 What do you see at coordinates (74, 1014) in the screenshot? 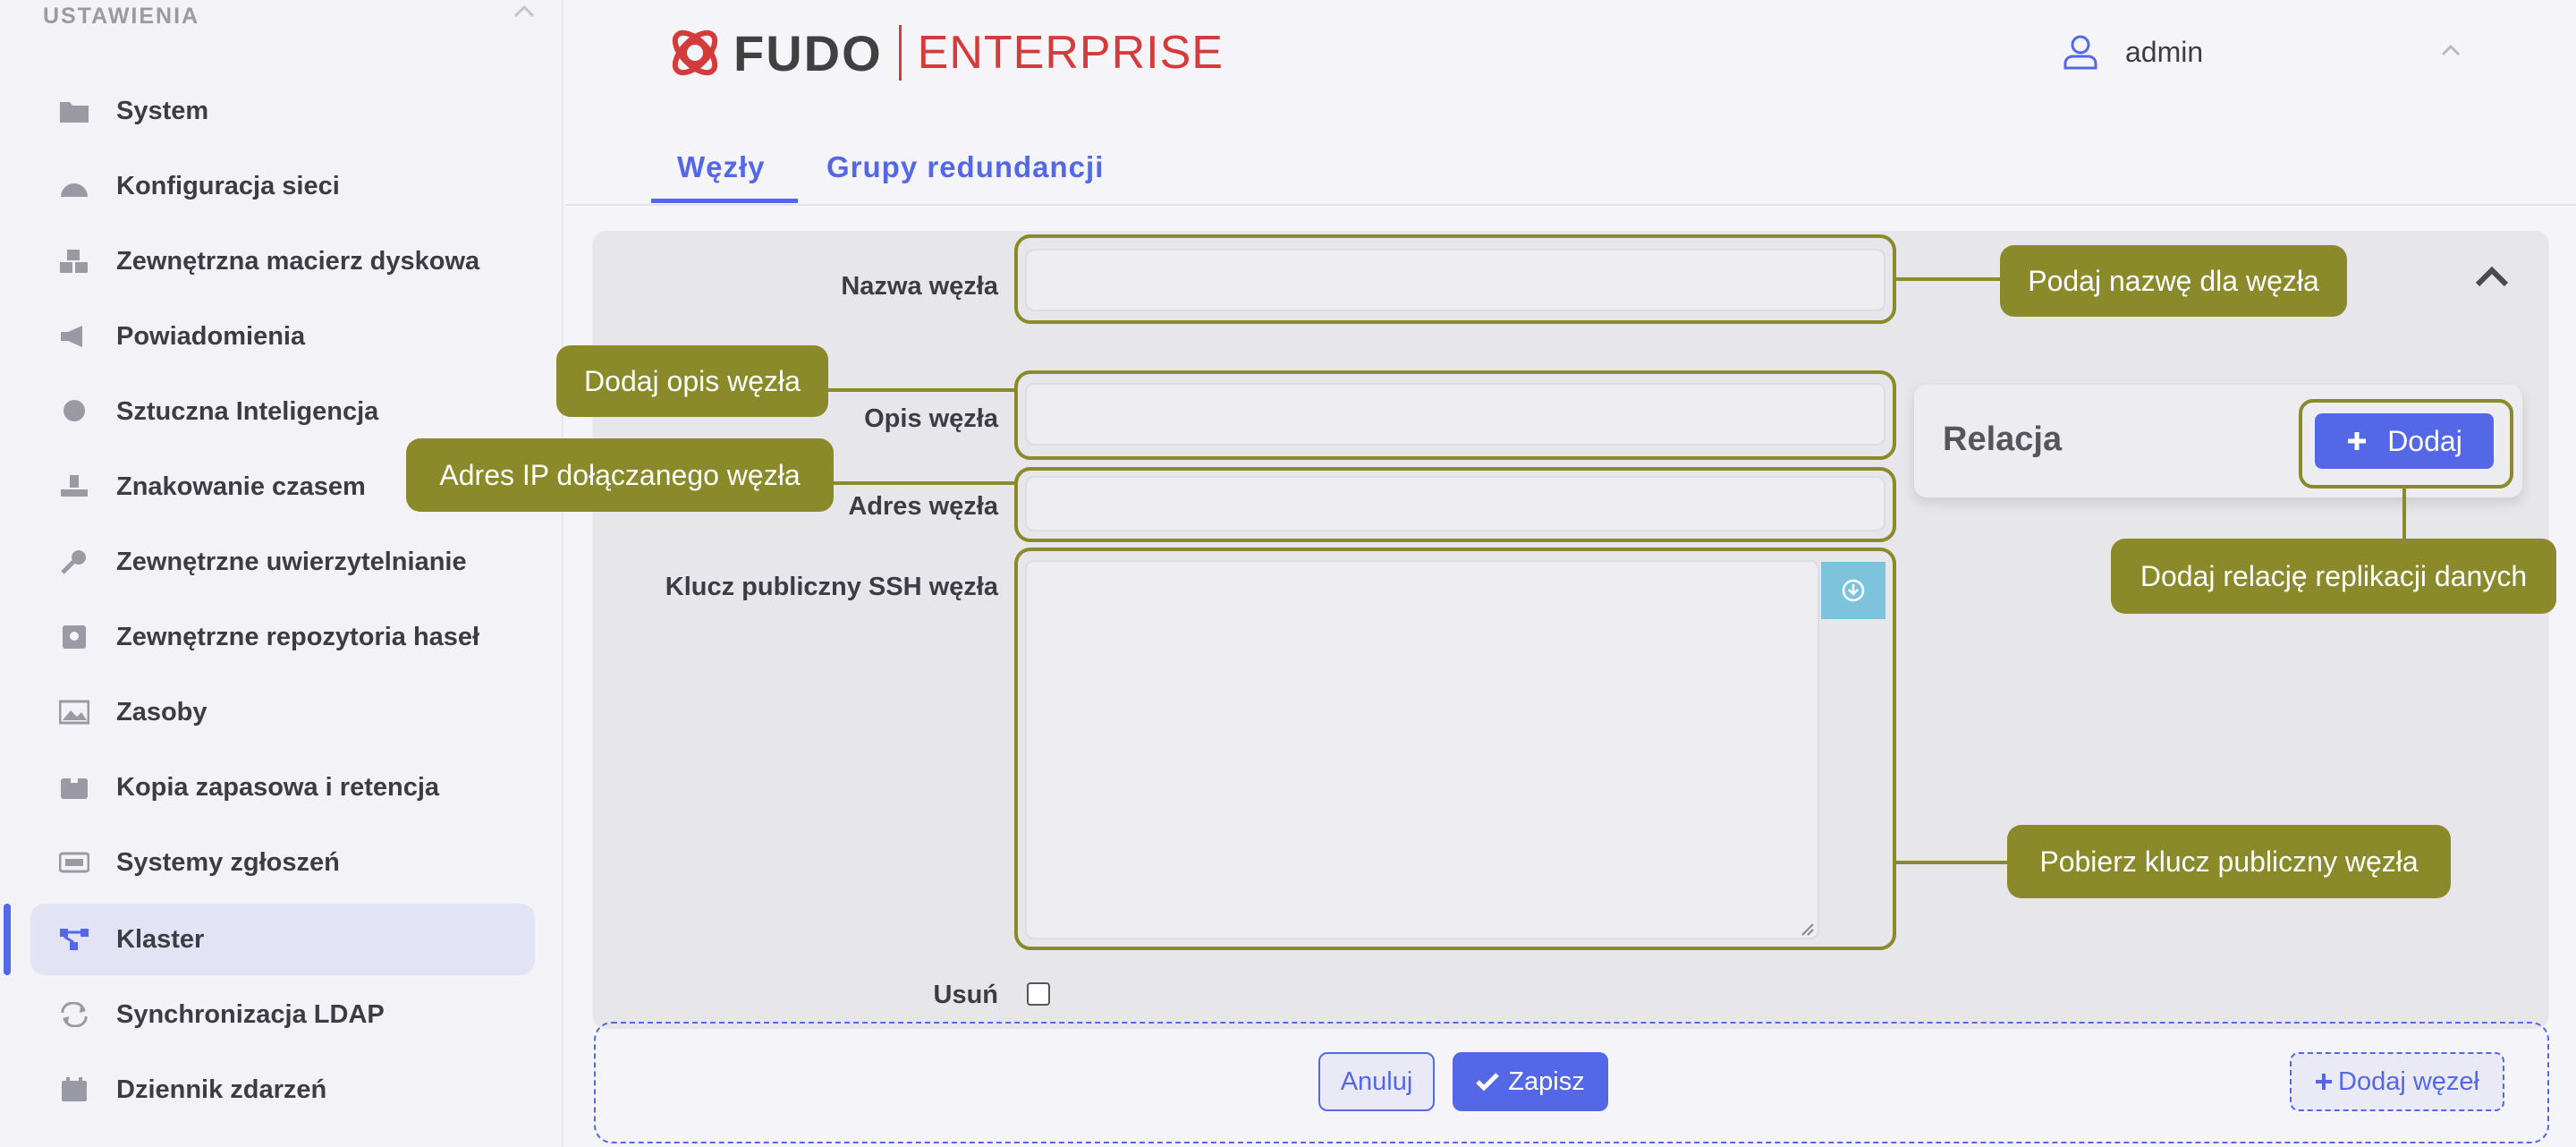
I see `sync-icon` at bounding box center [74, 1014].